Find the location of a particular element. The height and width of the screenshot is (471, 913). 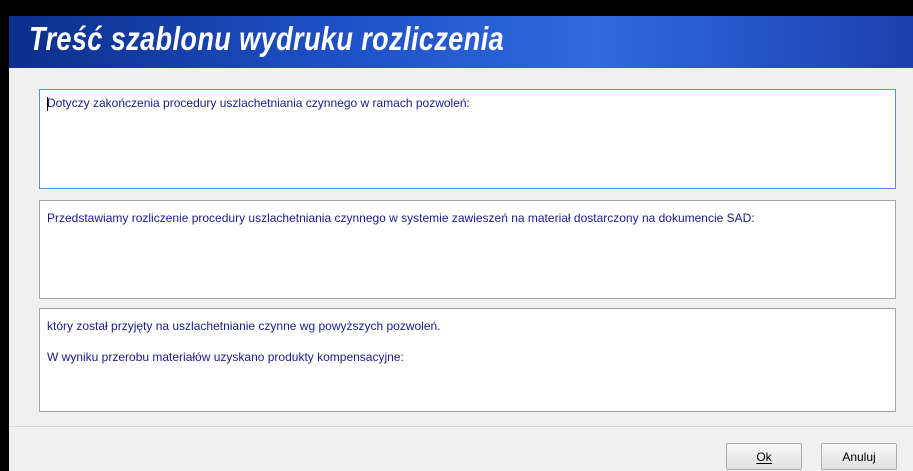

cancel-button-label: Anuluj is located at coordinates (859, 456).